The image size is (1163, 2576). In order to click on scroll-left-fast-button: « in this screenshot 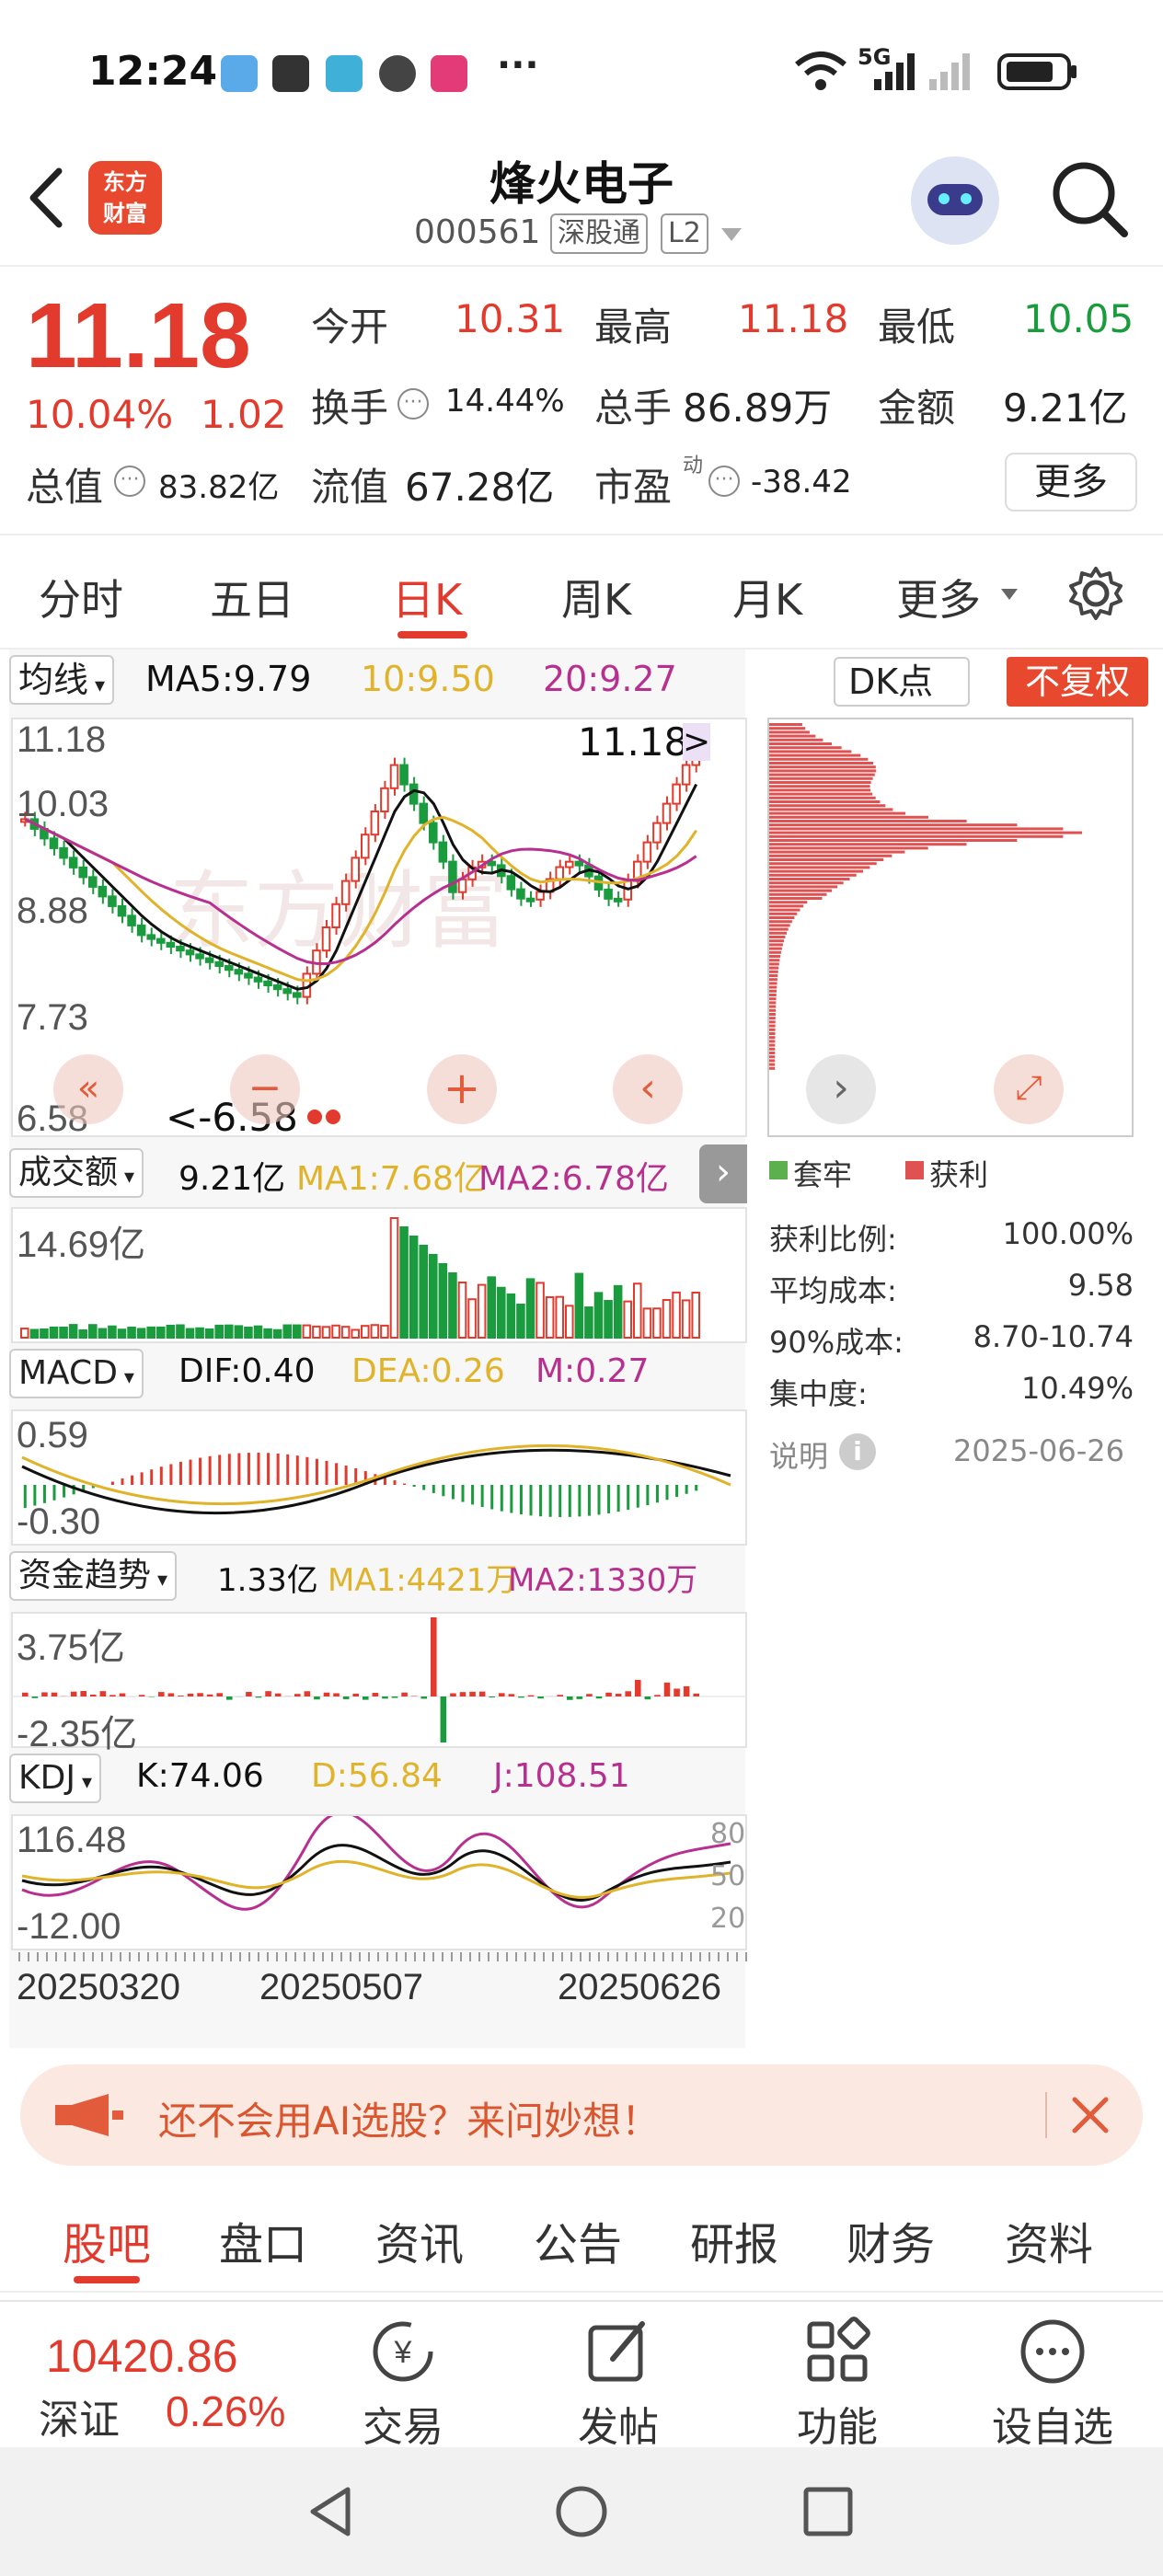, I will do `click(88, 1089)`.